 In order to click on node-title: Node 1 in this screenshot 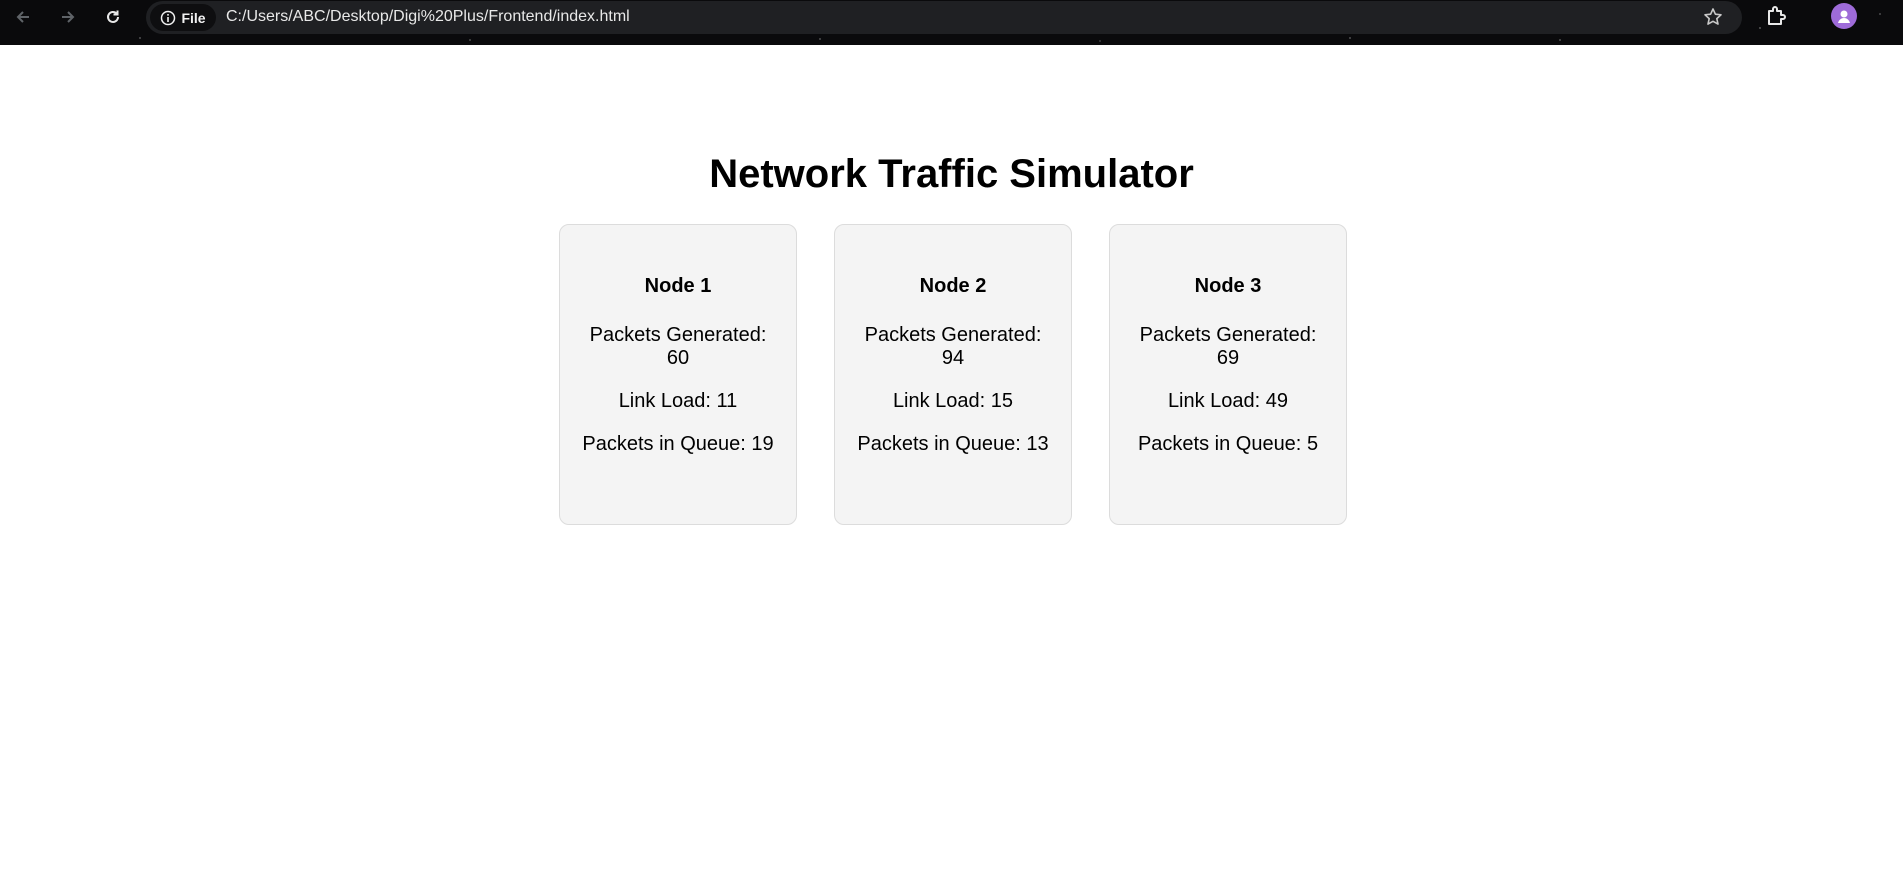, I will do `click(678, 286)`.